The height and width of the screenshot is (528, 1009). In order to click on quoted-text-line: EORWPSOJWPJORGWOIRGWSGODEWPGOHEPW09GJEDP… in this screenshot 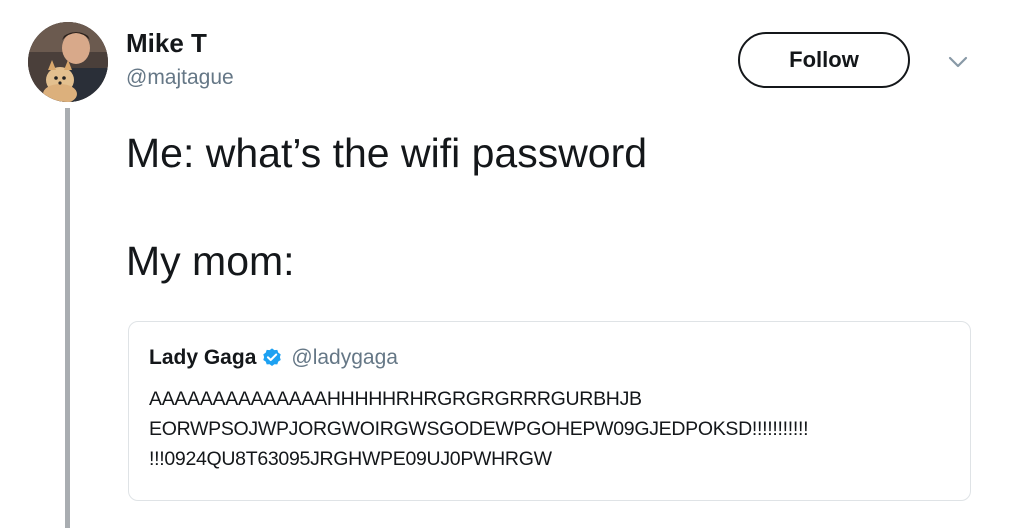, I will do `click(479, 429)`.